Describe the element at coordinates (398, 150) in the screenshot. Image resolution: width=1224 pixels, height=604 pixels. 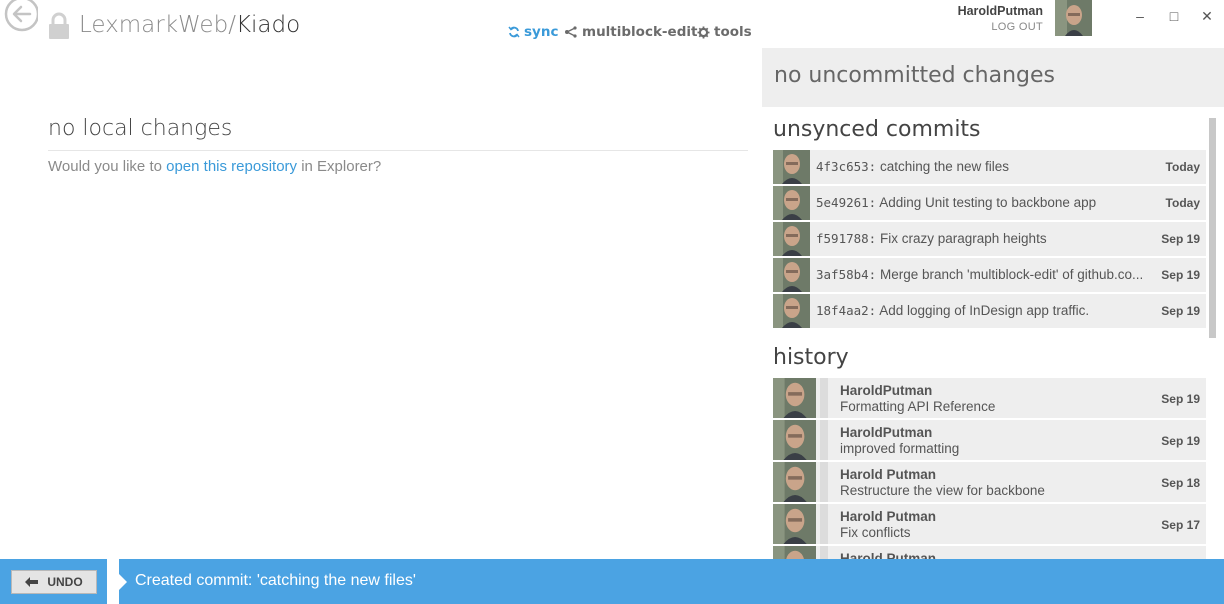
I see `heading-divider` at that location.